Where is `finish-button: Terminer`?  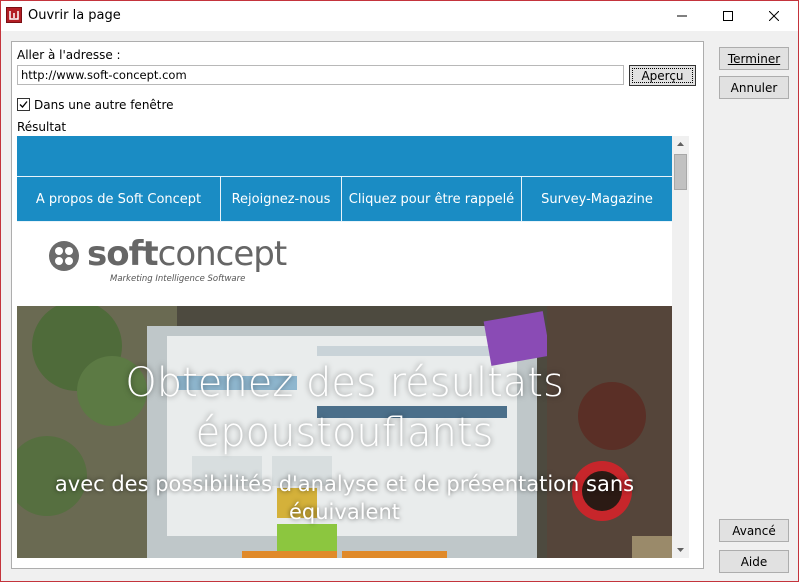
finish-button: Terminer is located at coordinates (754, 58).